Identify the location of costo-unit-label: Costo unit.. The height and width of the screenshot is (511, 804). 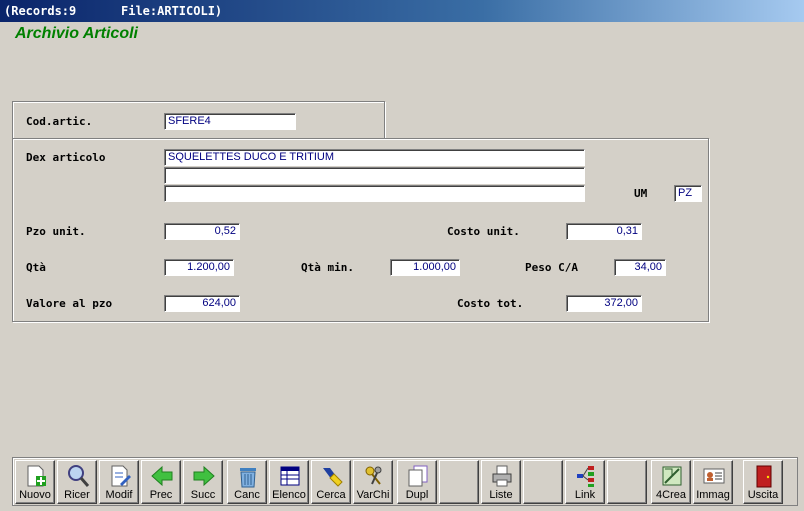
(483, 231).